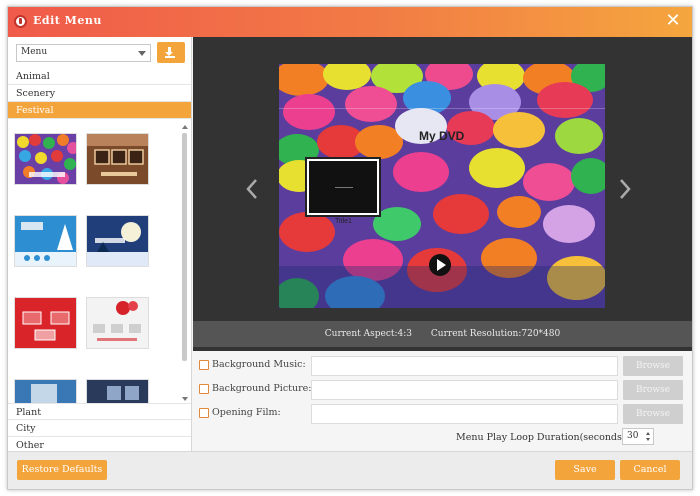  What do you see at coordinates (83, 53) in the screenshot?
I see `template-type-select: Menu` at bounding box center [83, 53].